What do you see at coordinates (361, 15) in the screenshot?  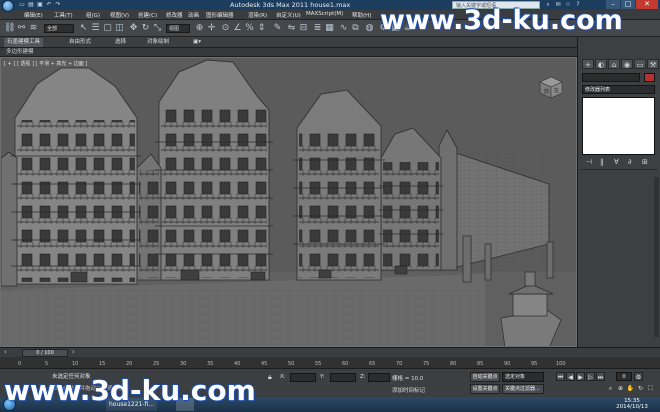 I see `menu-help: 帮助(H)` at bounding box center [361, 15].